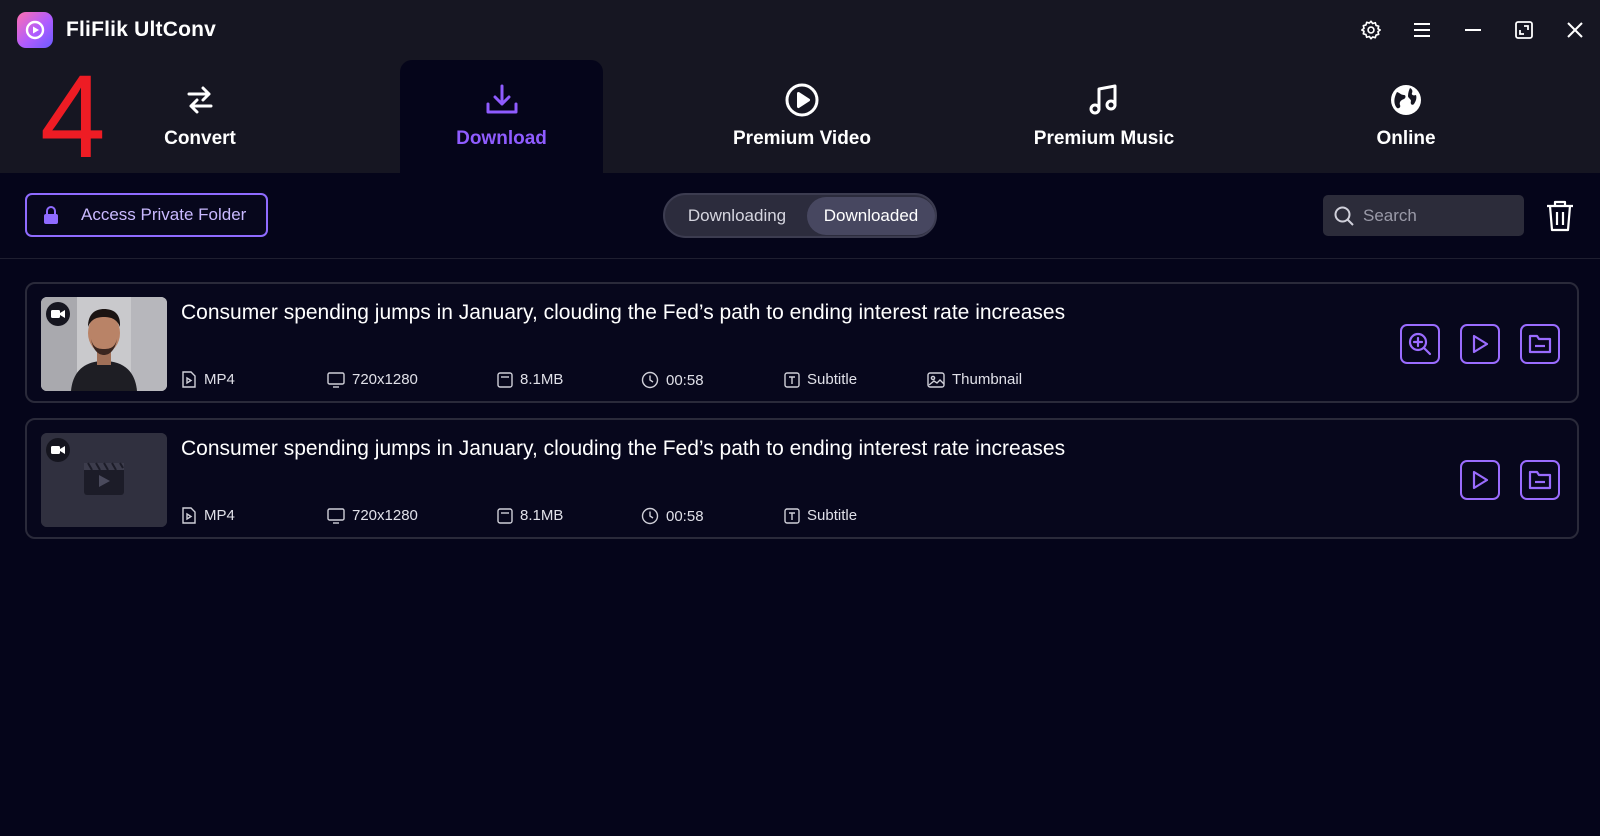 The image size is (1600, 836). I want to click on app-logo-icon, so click(35, 30).